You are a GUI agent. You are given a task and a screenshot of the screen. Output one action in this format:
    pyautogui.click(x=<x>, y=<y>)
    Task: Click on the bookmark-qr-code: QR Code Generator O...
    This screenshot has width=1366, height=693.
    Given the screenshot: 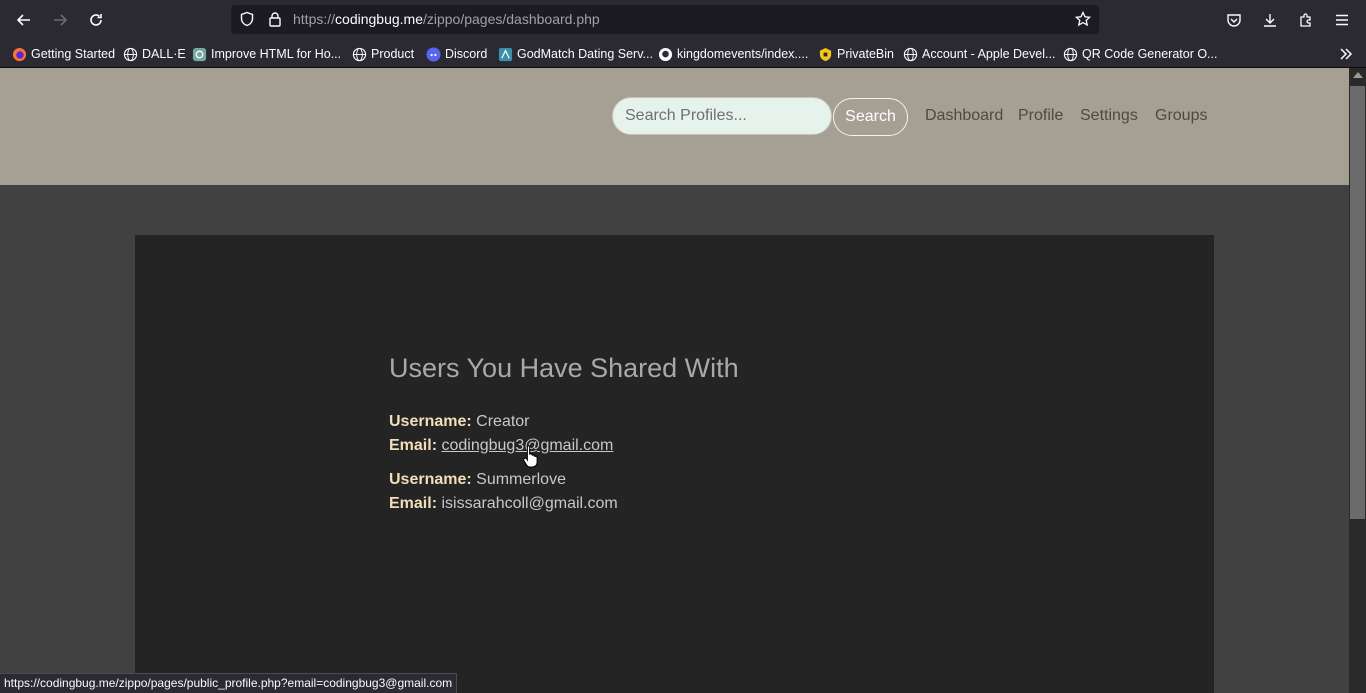 What is the action you would take?
    pyautogui.click(x=1140, y=54)
    